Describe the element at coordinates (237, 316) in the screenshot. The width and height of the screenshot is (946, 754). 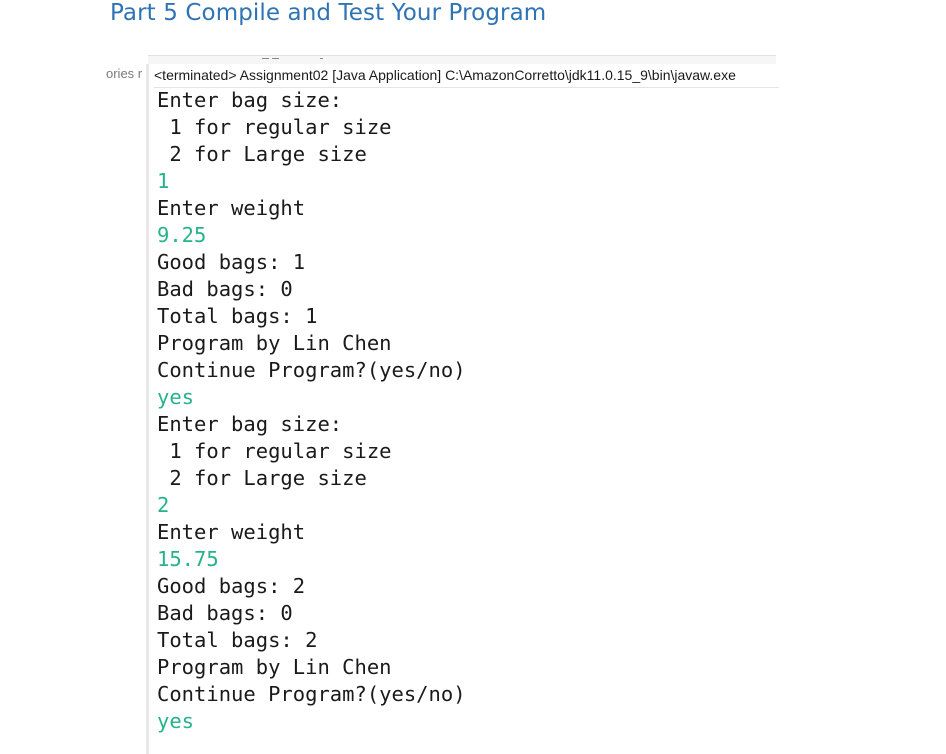
I see `console-output-line: Total bags: 1` at that location.